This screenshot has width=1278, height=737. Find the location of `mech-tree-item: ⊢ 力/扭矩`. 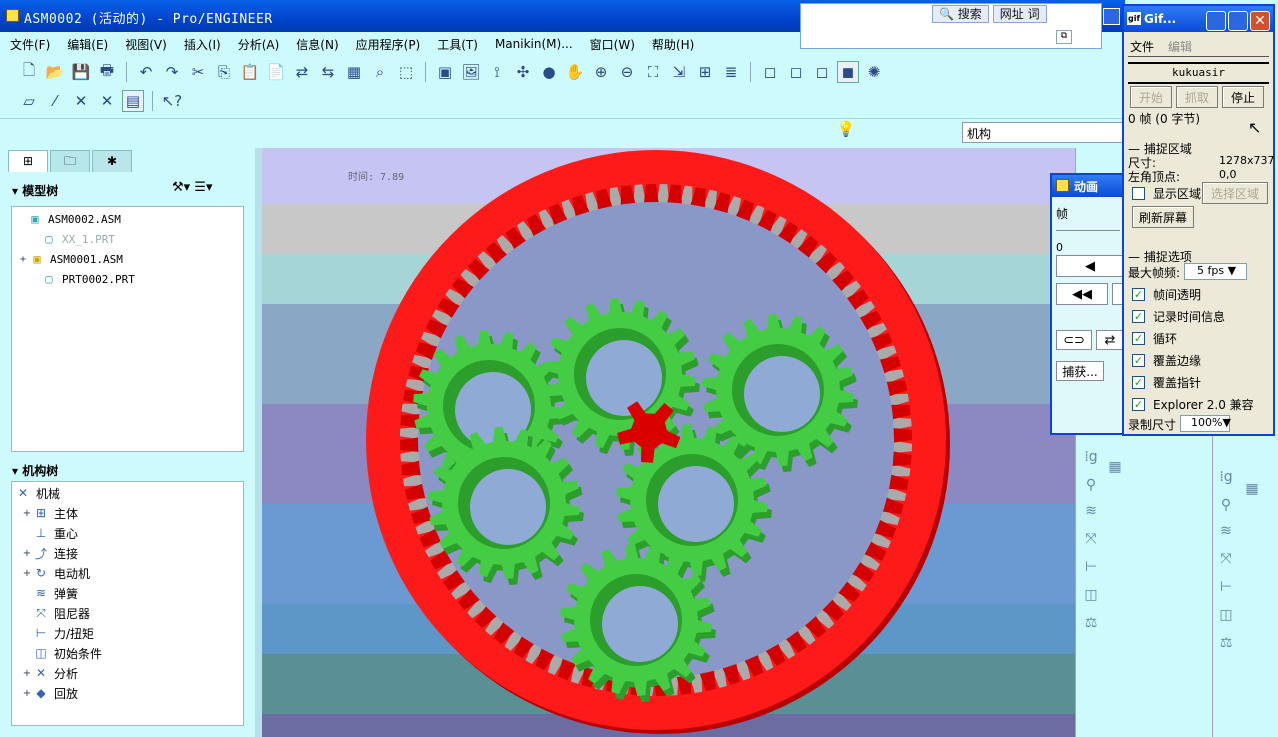

mech-tree-item: ⊢ 力/扭矩 is located at coordinates (58, 633).